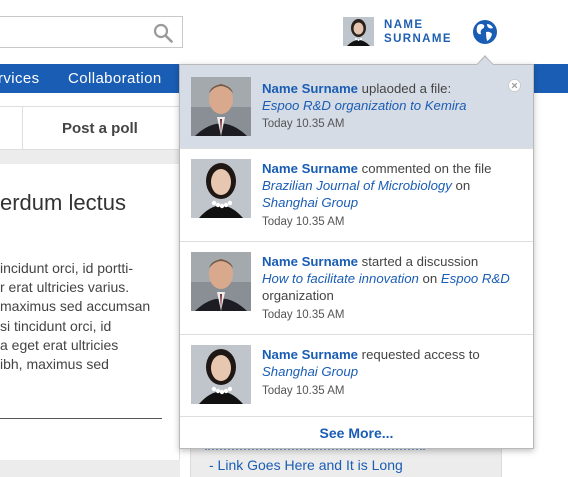 Image resolution: width=568 pixels, height=477 pixels. I want to click on file-link: Brazilian Journal of Microbiology, so click(357, 185).